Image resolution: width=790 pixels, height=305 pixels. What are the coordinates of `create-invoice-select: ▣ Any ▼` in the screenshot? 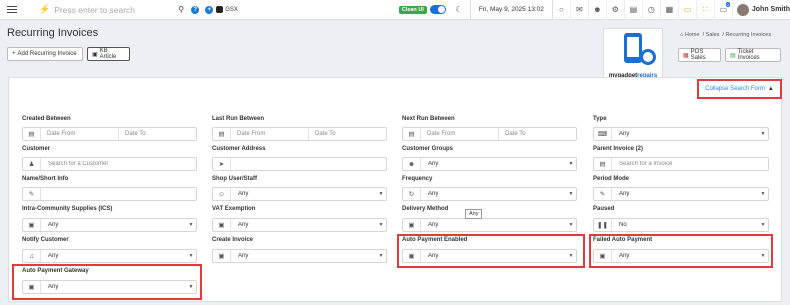 It's located at (299, 256).